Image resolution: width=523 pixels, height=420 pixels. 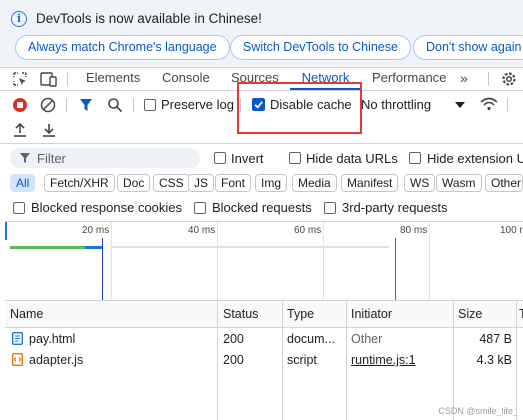 What do you see at coordinates (48, 105) in the screenshot?
I see `clear-log-icon` at bounding box center [48, 105].